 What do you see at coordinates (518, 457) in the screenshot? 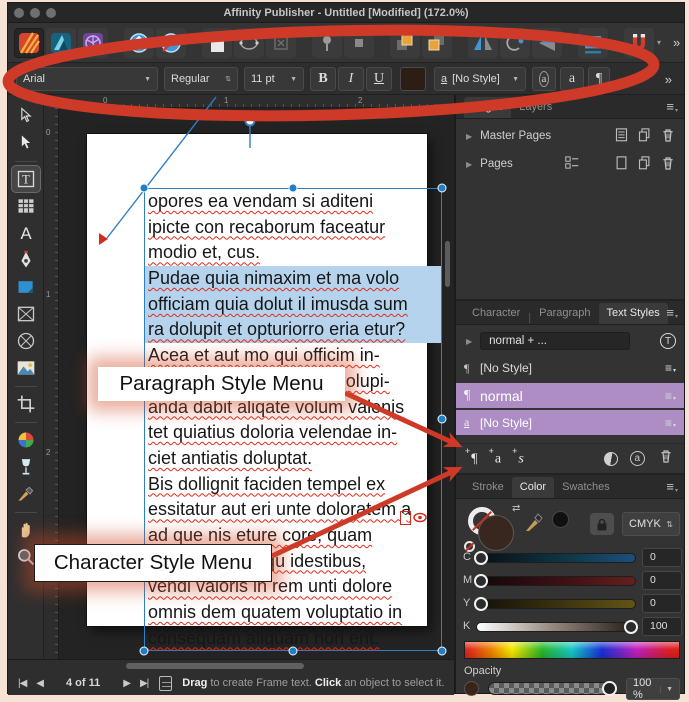
I see `new-style-button: +s` at bounding box center [518, 457].